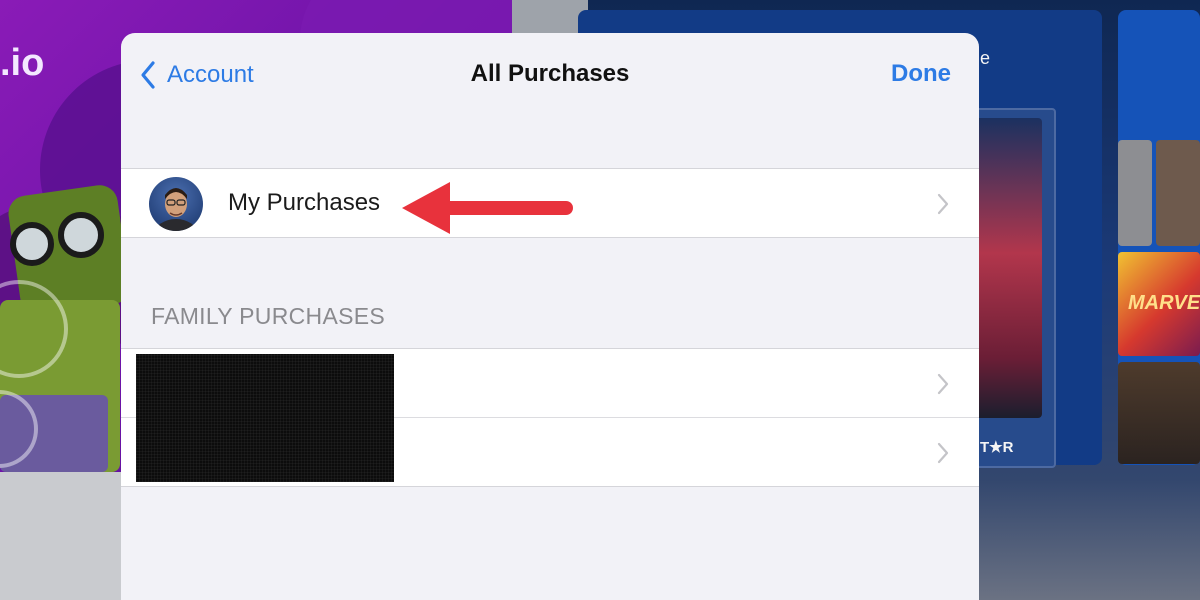 The image size is (1200, 600). Describe the element at coordinates (268, 316) in the screenshot. I see `family-purchases-header: FAMILY PURCHASES` at that location.